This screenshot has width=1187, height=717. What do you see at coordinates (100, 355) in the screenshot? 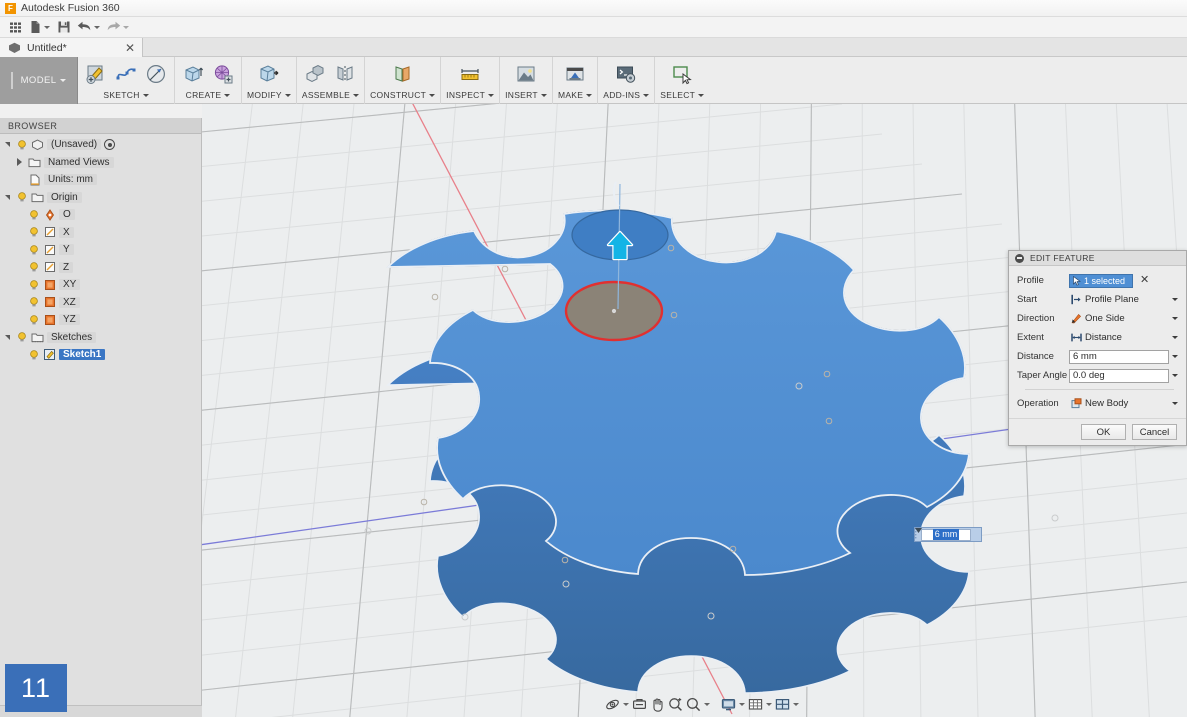
I see `tree-node-sketch1: Sketch1` at bounding box center [100, 355].